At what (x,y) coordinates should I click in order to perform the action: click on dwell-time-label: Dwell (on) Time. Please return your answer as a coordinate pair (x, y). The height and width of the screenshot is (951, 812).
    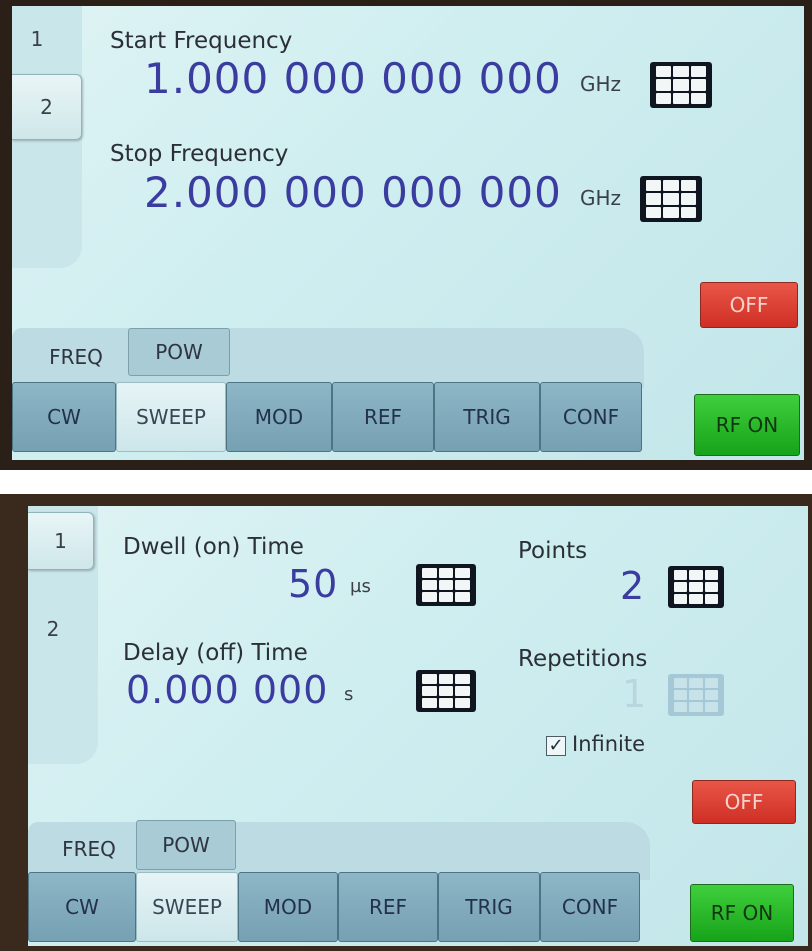
    Looking at the image, I should click on (213, 547).